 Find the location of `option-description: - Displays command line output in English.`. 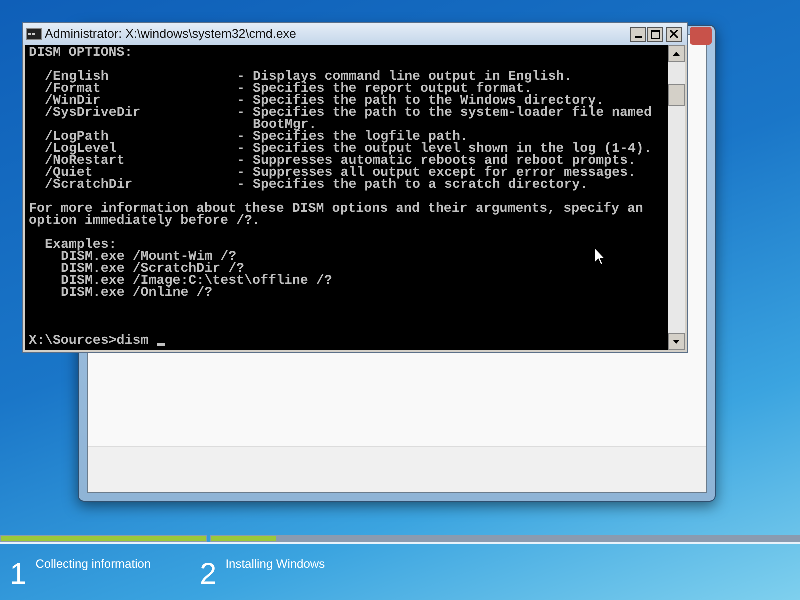

option-description: - Displays command line output in English. is located at coordinates (404, 77).